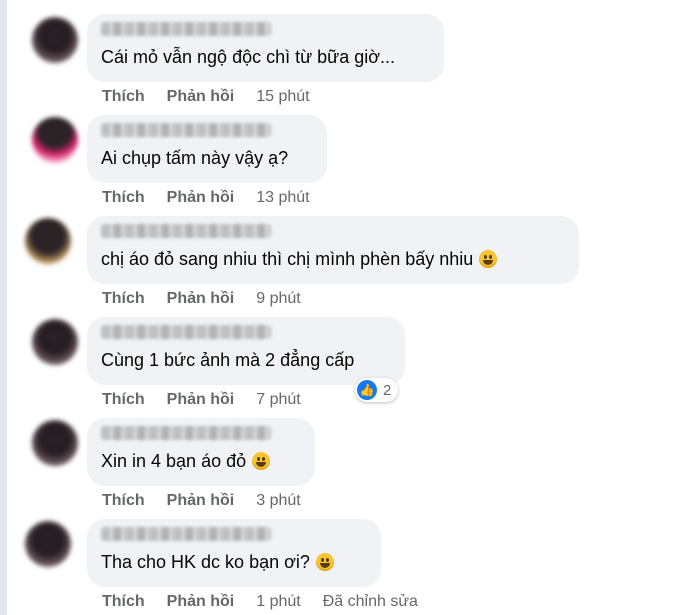 The image size is (700, 615). What do you see at coordinates (367, 390) in the screenshot?
I see `like-icon: 👍` at bounding box center [367, 390].